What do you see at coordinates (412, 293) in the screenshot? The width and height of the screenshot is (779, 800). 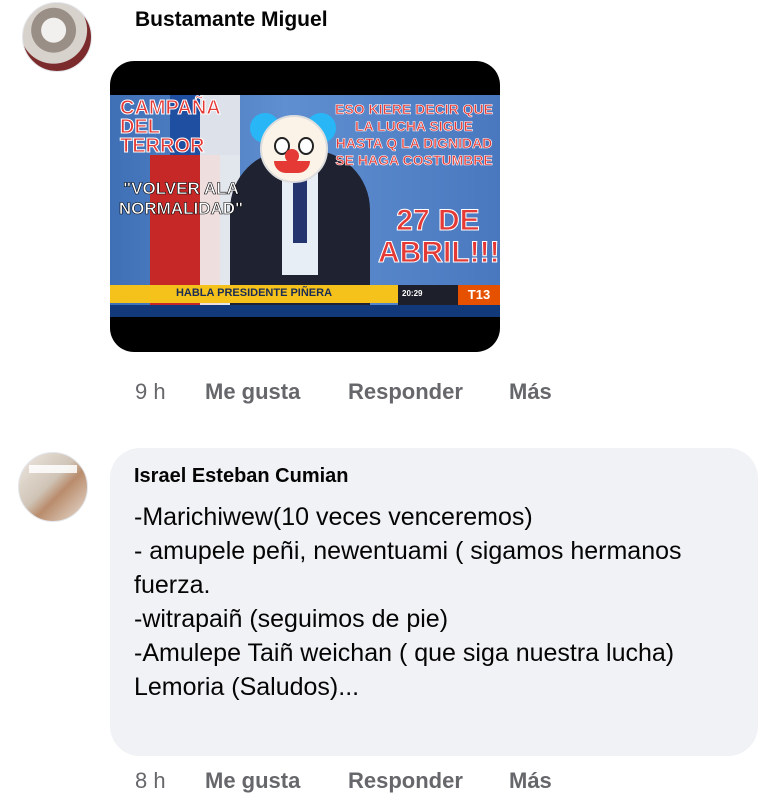 I see `tv-clock: 20:29` at bounding box center [412, 293].